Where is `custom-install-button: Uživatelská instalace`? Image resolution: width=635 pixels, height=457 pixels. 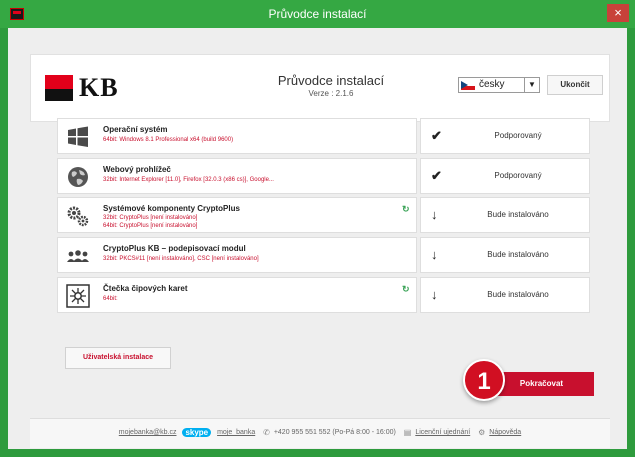
custom-install-button: Uživatelská instalace is located at coordinates (118, 358).